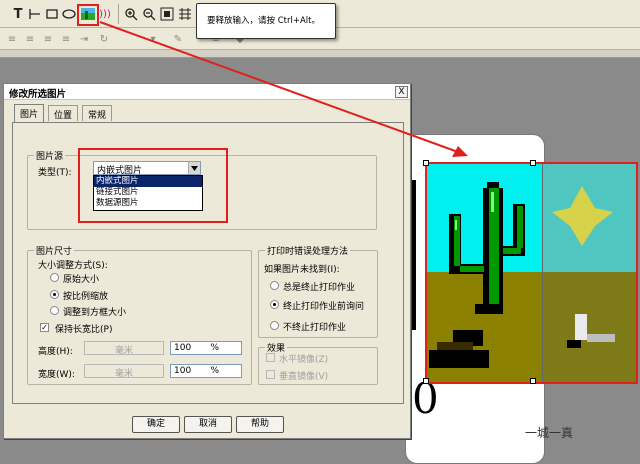 The width and height of the screenshot is (640, 464). Describe the element at coordinates (104, 39) in the screenshot. I see `rotate-icon: ↻` at that location.